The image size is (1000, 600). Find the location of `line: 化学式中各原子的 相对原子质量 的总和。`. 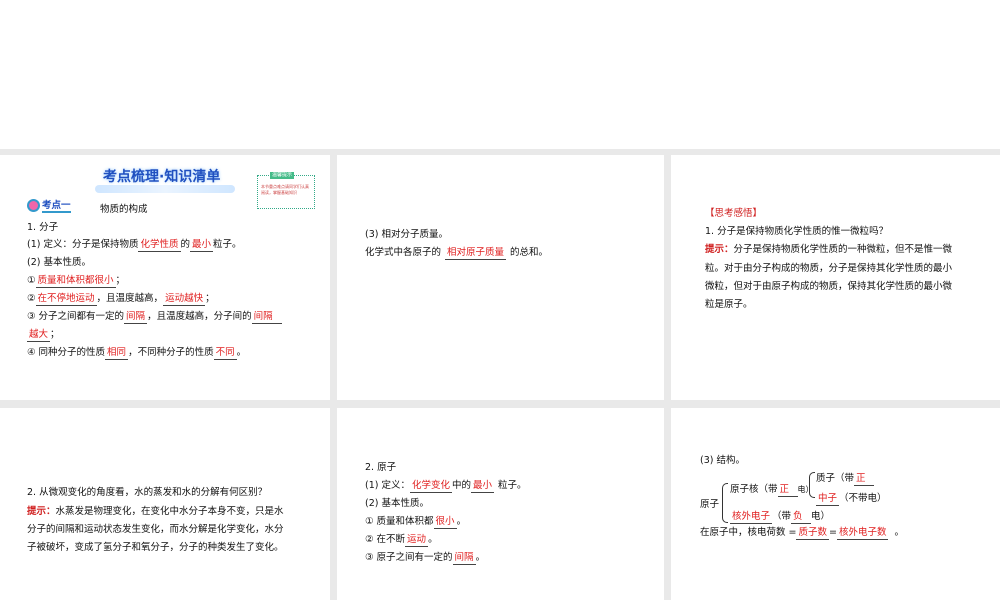

line: 化学式中各原子的 相对原子质量 的总和。 is located at coordinates (457, 253).